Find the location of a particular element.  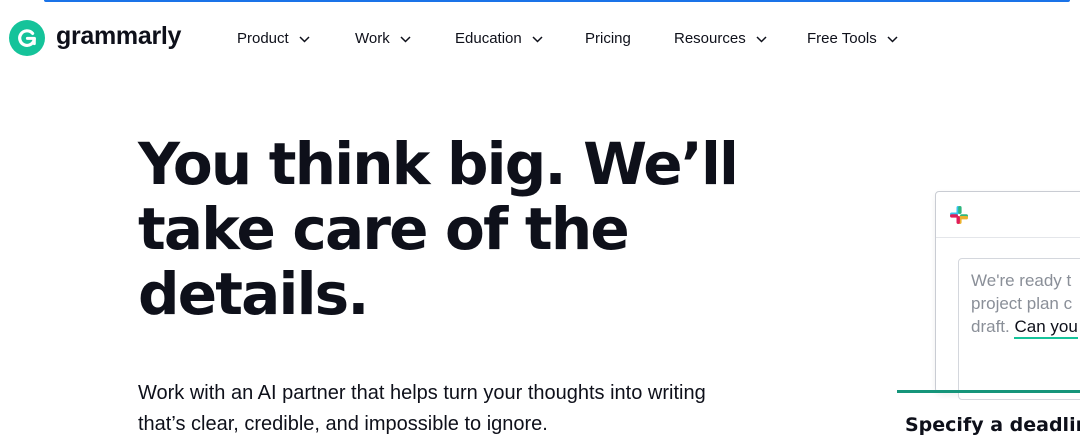

nav-item-education: Education is located at coordinates (499, 39).